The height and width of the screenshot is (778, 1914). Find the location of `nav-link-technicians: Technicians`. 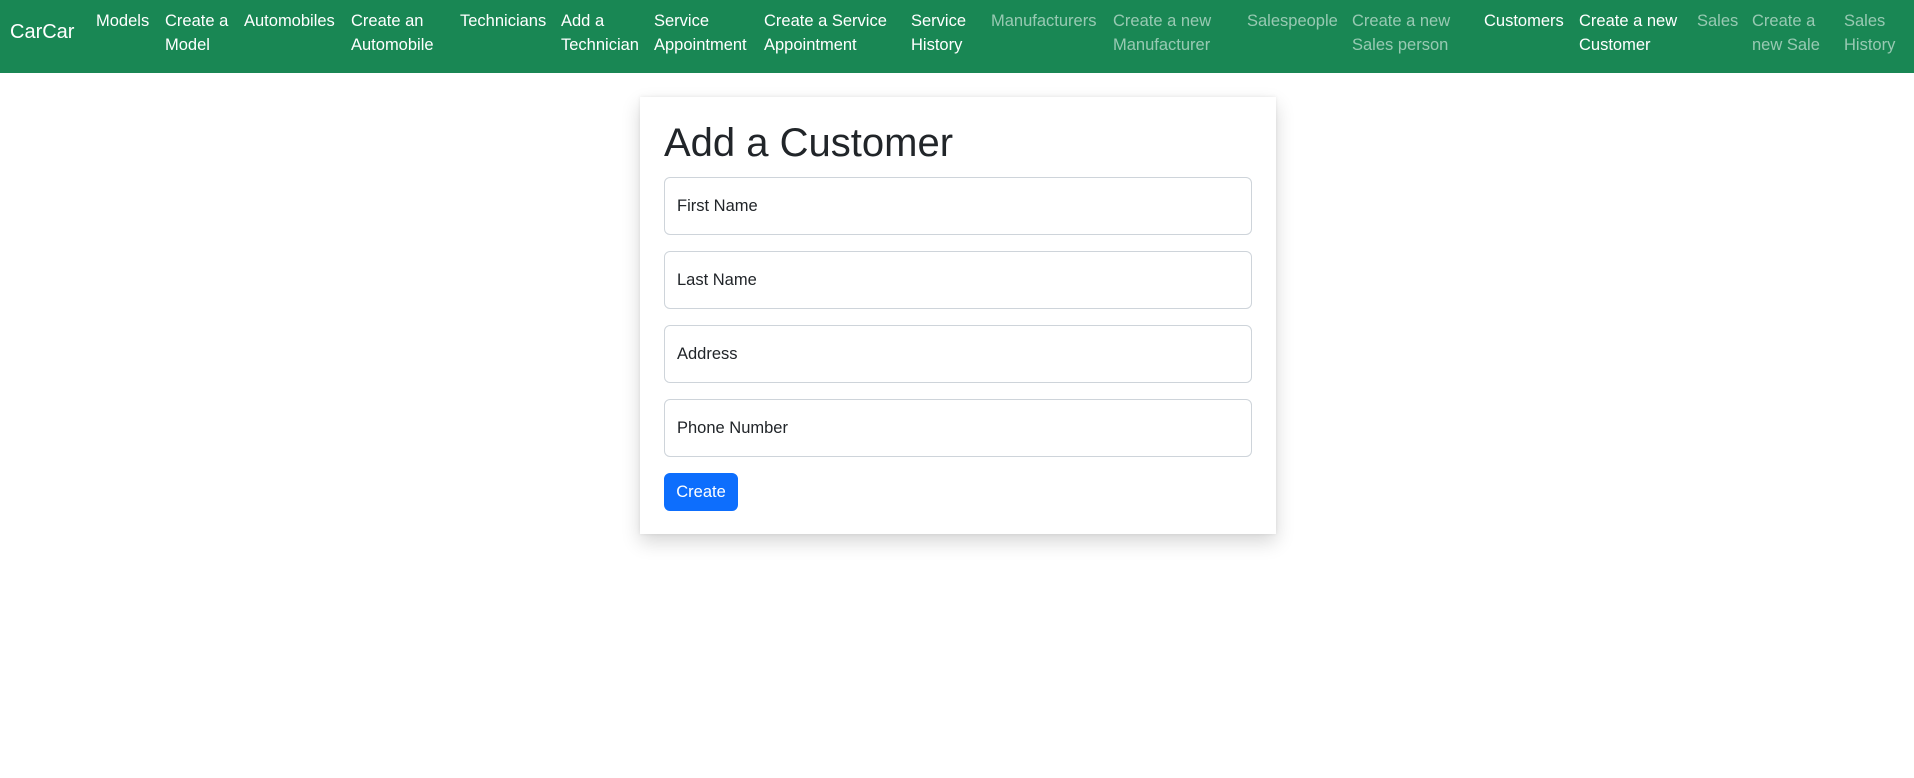

nav-link-technicians: Technicians is located at coordinates (503, 21).